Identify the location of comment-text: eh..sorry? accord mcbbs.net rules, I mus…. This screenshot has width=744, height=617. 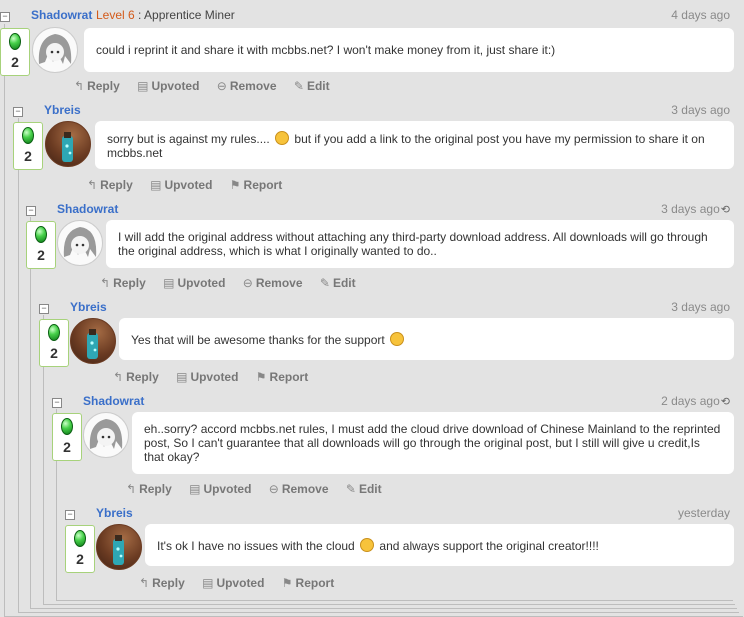
(432, 443).